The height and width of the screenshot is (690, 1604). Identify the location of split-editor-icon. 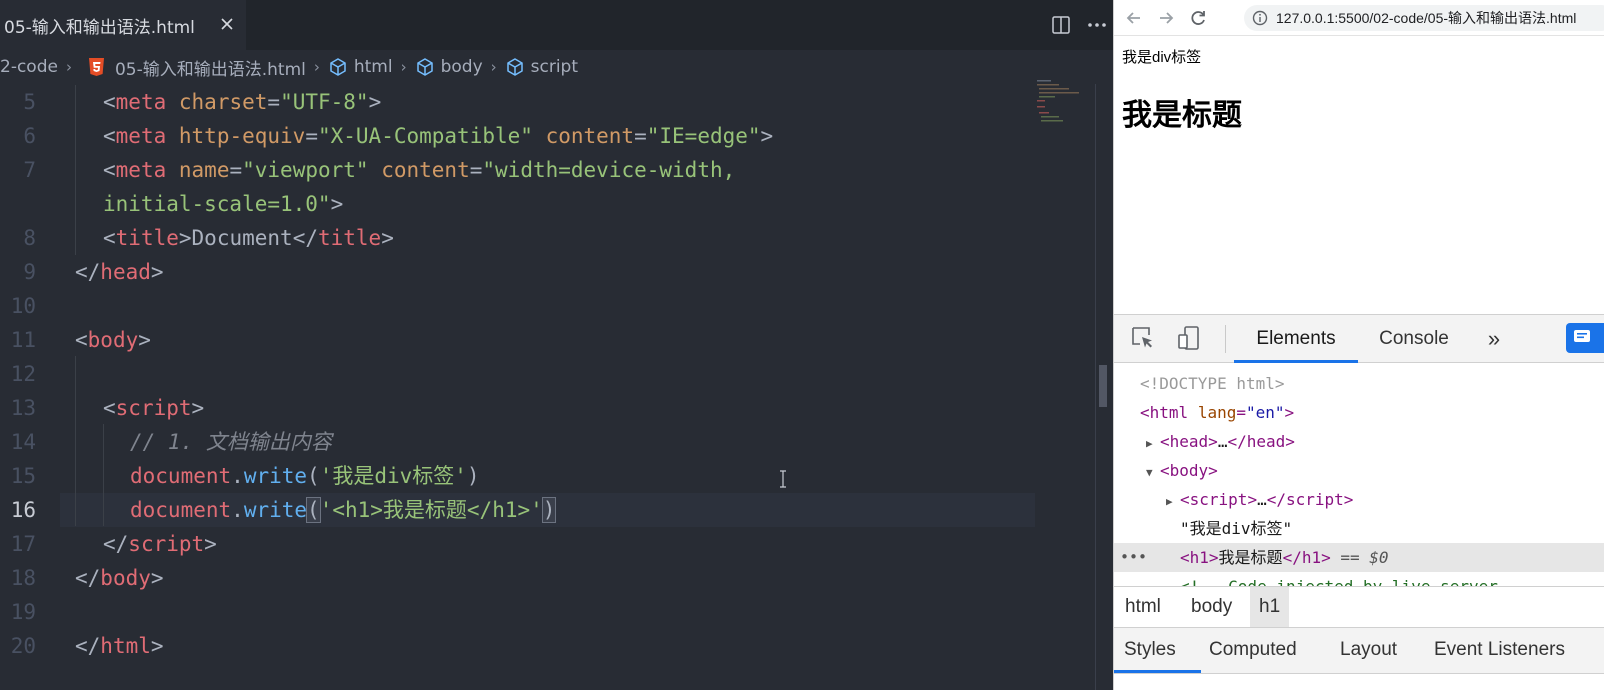
(1061, 25).